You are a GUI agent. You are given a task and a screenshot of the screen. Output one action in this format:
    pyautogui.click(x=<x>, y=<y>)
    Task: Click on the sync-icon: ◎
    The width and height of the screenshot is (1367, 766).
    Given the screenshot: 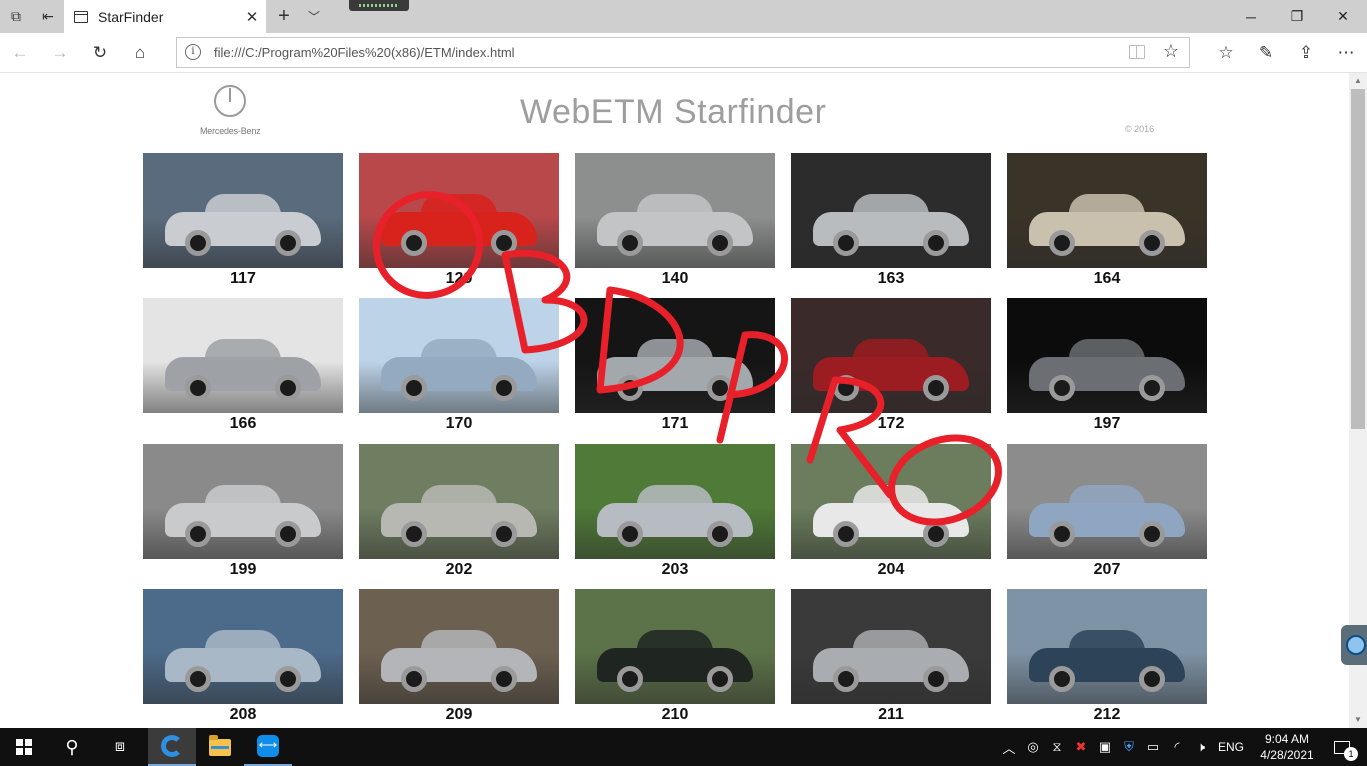 What is the action you would take?
    pyautogui.click(x=1033, y=747)
    